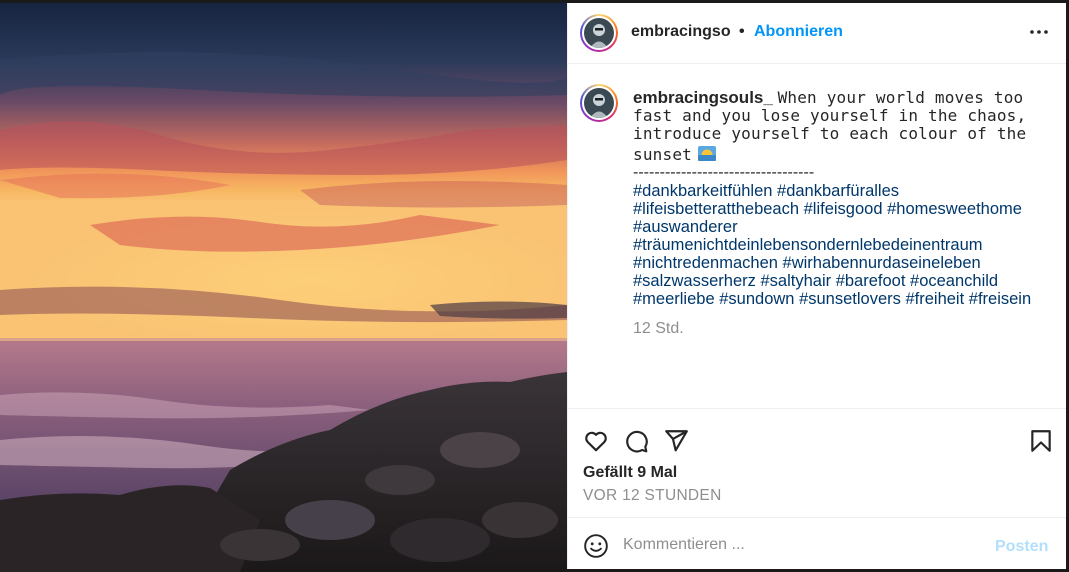 The image size is (1069, 572). Describe the element at coordinates (954, 209) in the screenshot. I see `hashtag-link: #homesweethome` at that location.